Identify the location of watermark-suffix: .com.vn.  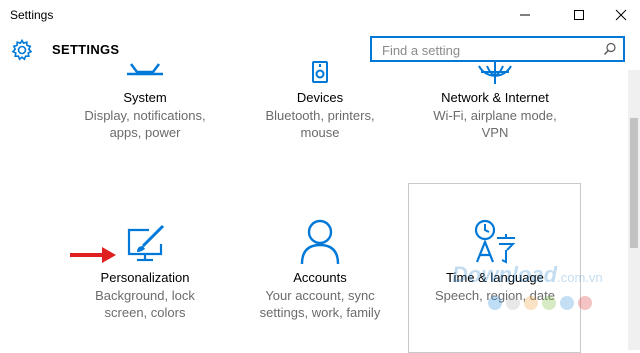
(580, 277).